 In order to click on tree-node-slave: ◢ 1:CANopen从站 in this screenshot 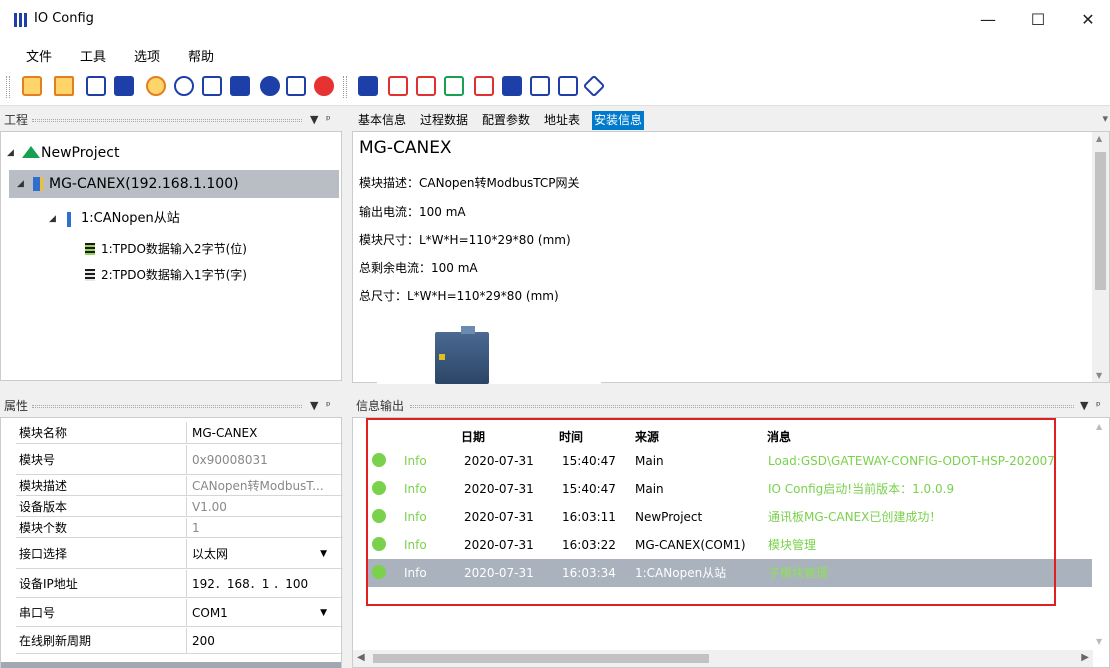, I will do `click(171, 219)`.